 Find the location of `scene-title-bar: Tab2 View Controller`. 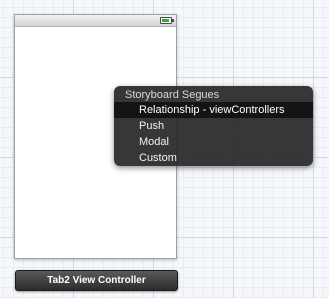

scene-title-bar: Tab2 View Controller is located at coordinates (96, 280).